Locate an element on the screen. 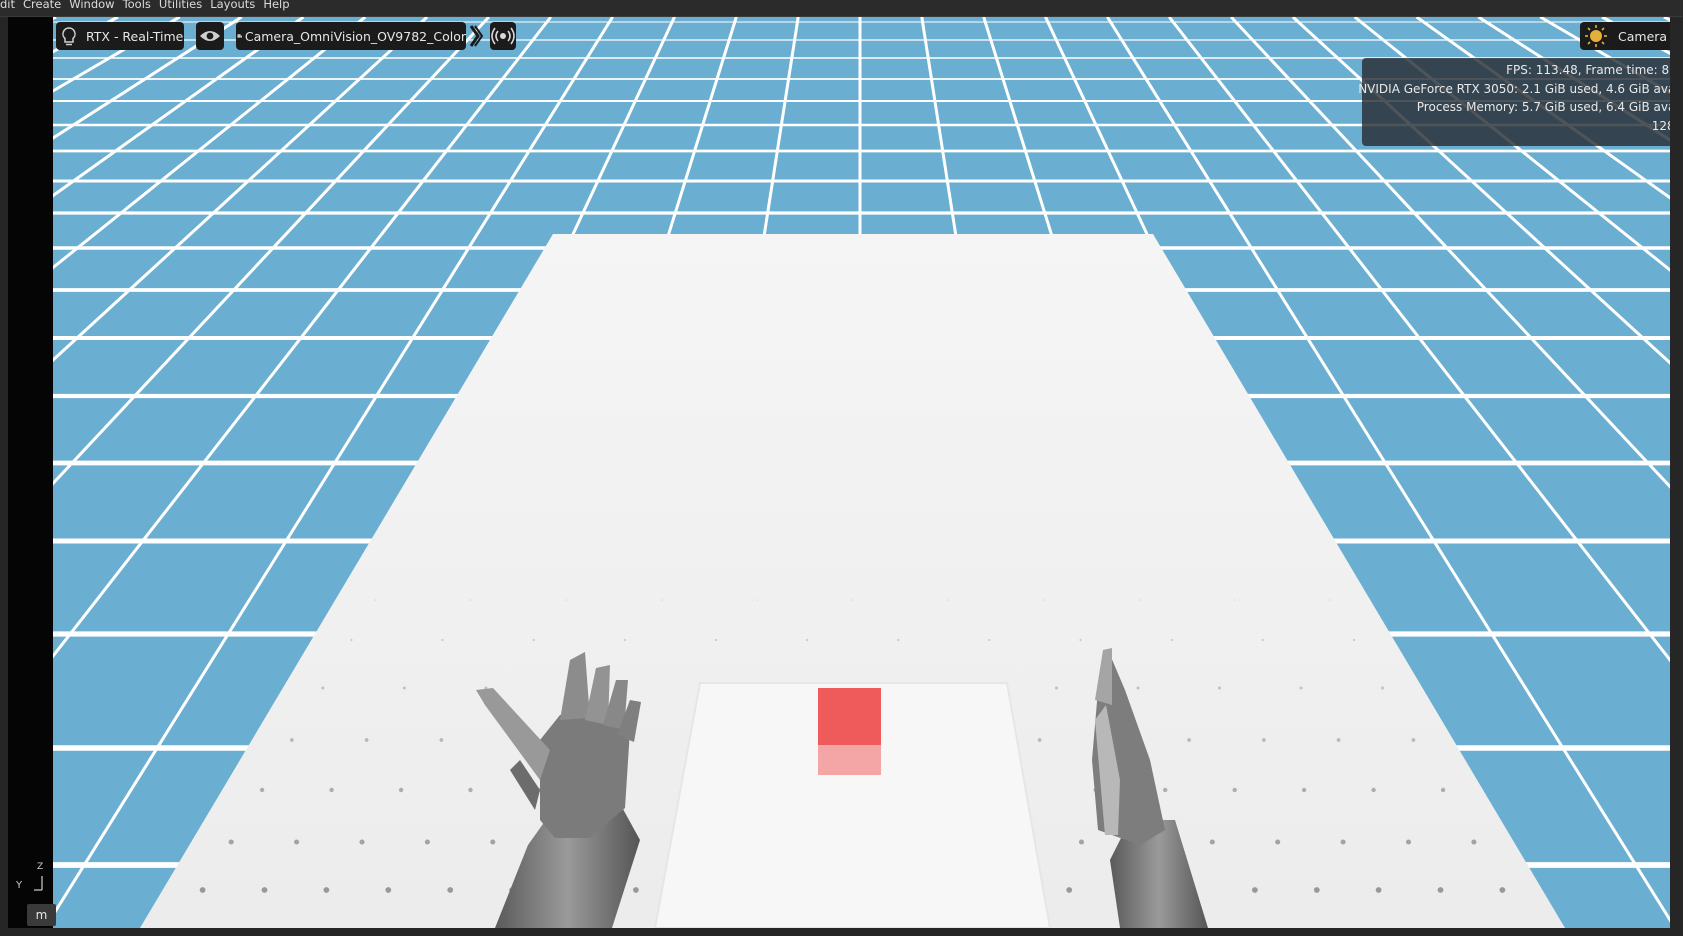  movie-camera-icon is located at coordinates (239, 36).